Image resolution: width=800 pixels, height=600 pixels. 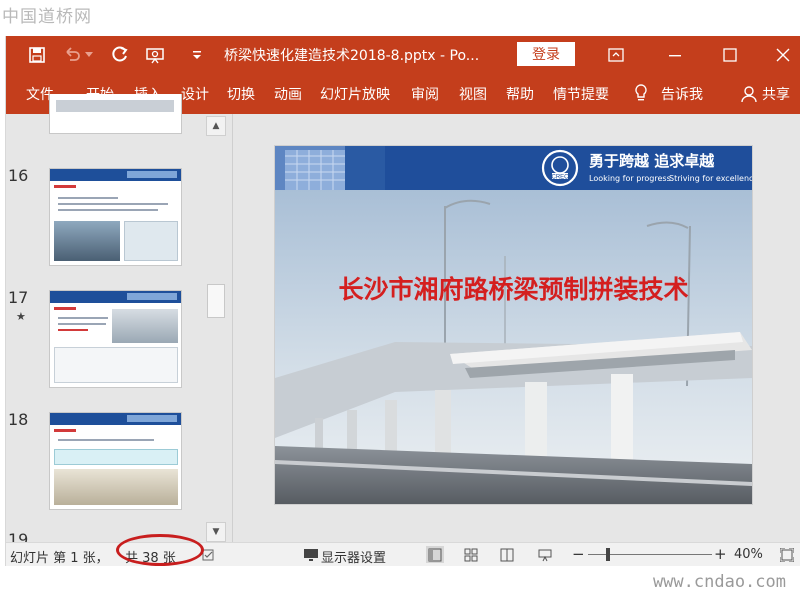 I want to click on maximize-icon, so click(x=730, y=55).